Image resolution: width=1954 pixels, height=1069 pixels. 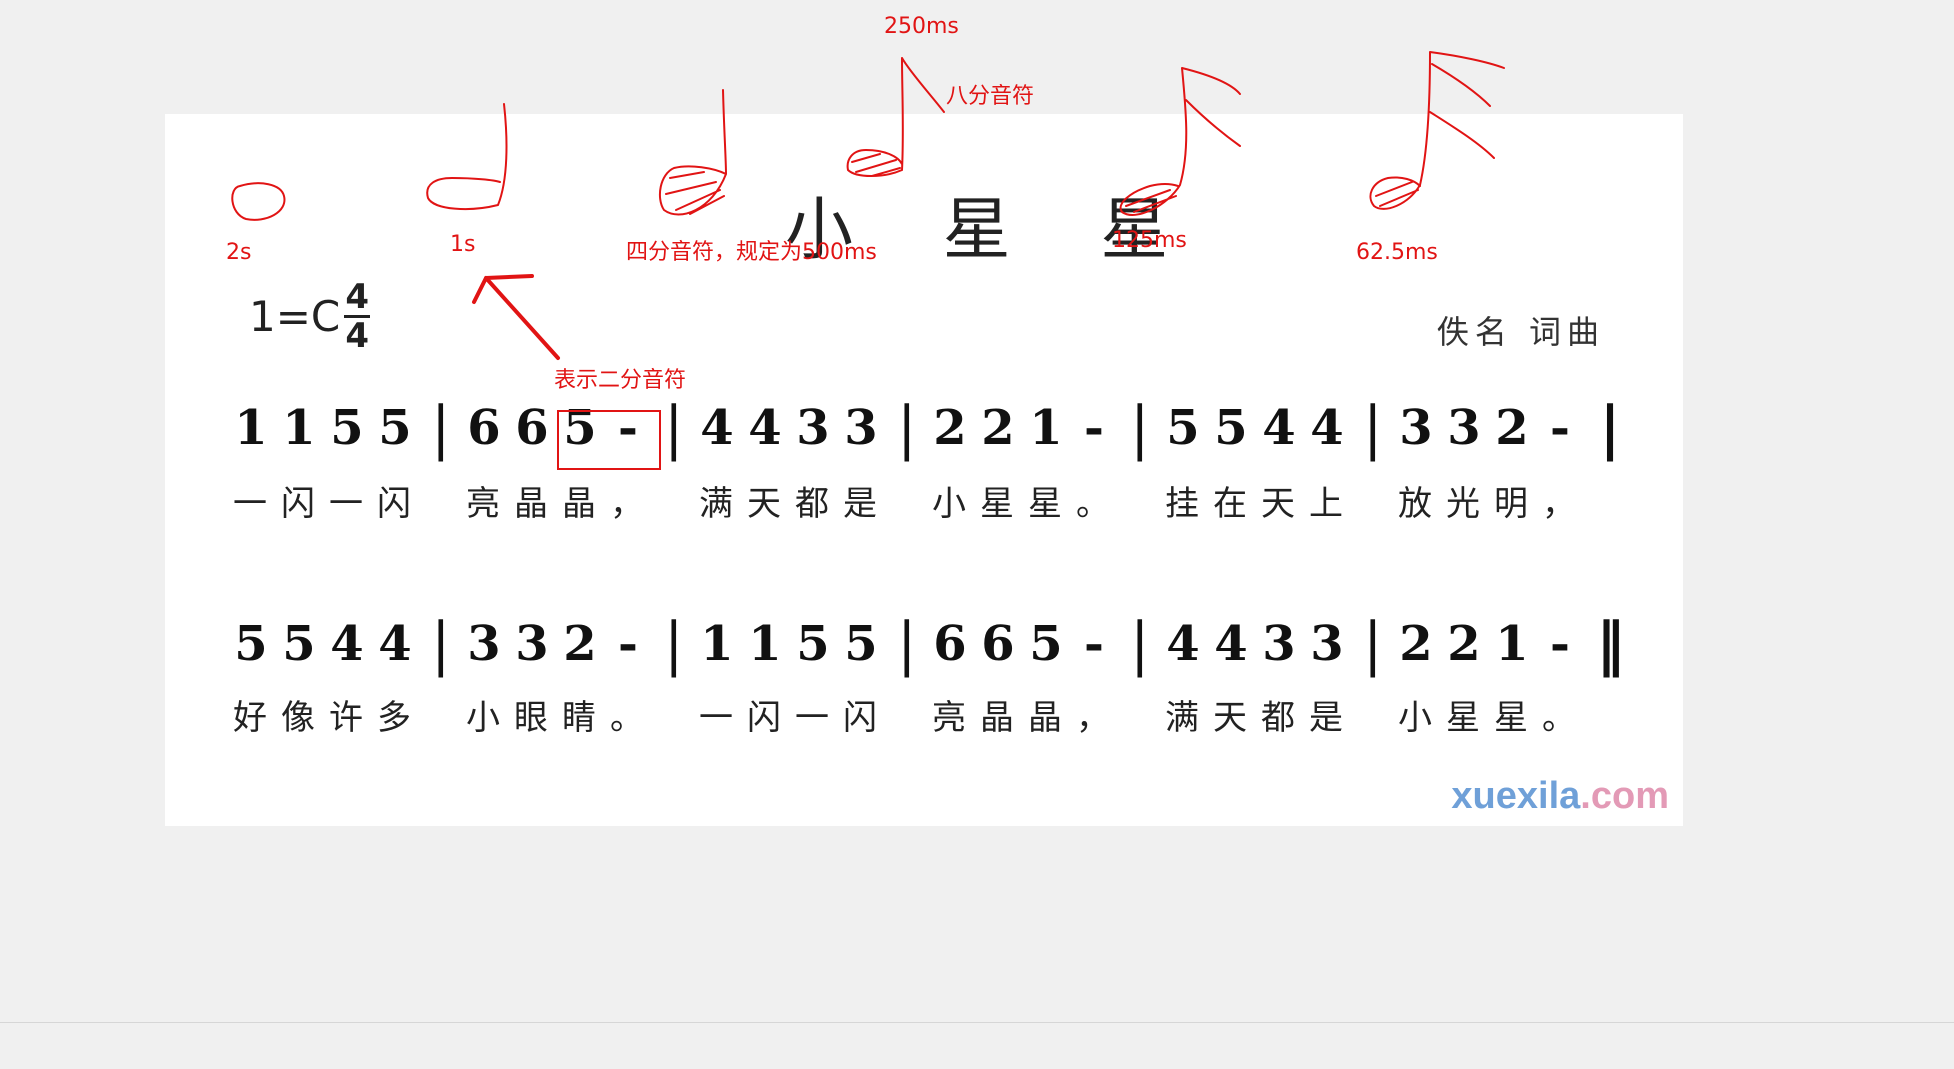 I want to click on eighth-note-drawing, so click(x=895, y=117).